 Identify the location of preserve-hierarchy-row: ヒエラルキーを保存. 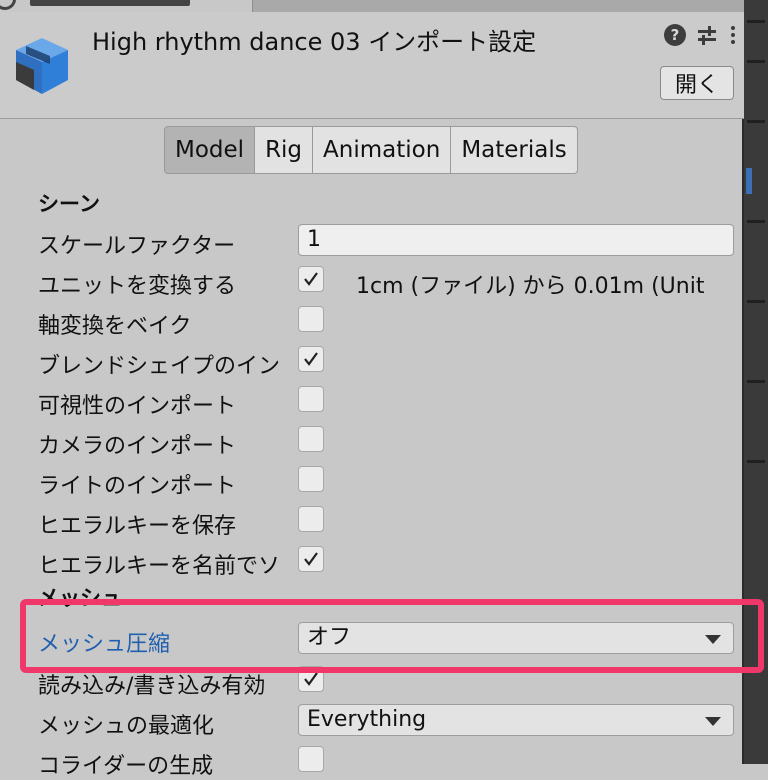
(388, 521).